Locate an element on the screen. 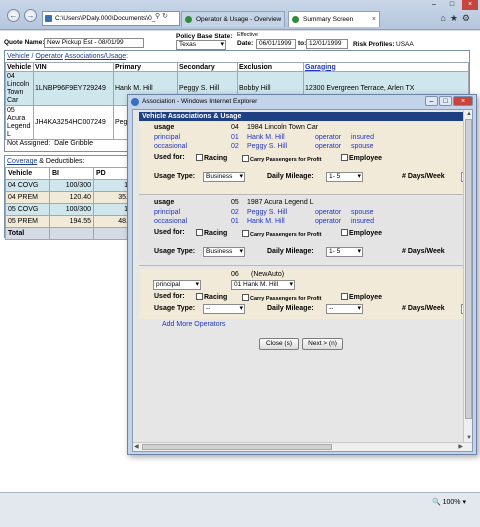 This screenshot has height=527, width=480. scroll-left-icon: ◀ is located at coordinates (136, 447).